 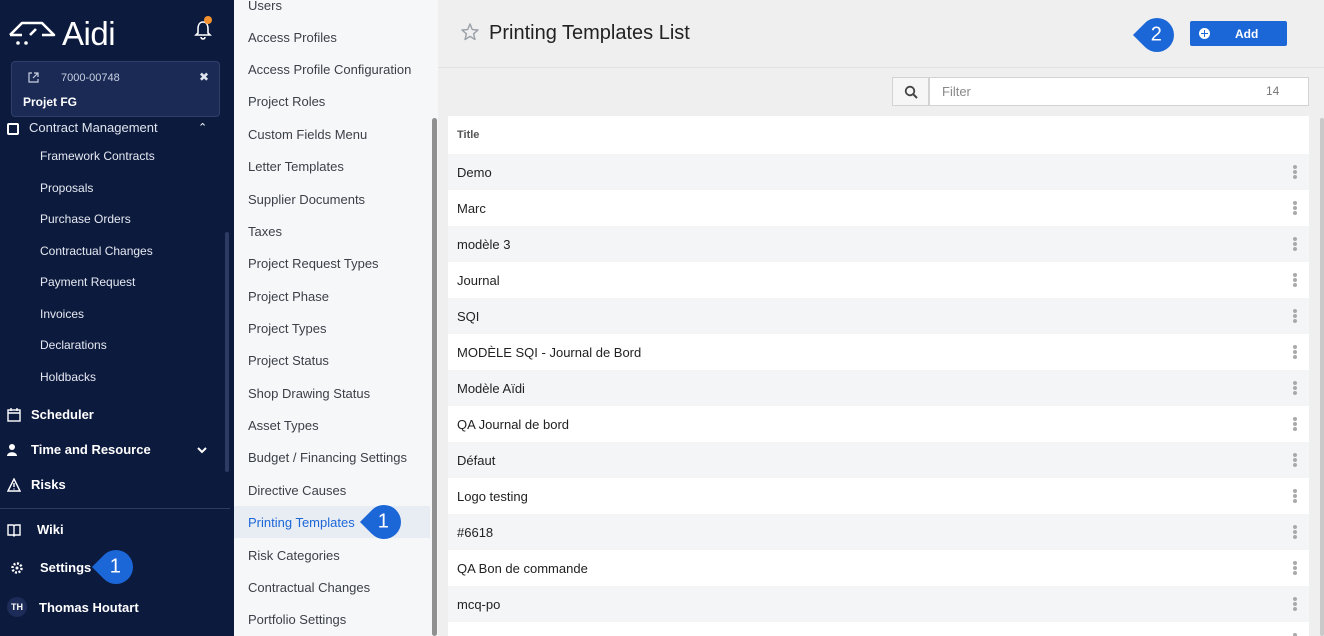 I want to click on plus-circle-icon, so click(x=1204, y=33).